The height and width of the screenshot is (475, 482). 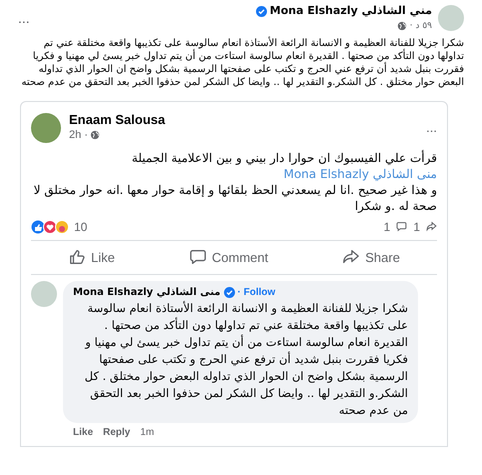 I want to click on comment-author: Mona Elshazly منى الشاذلي, so click(x=146, y=292).